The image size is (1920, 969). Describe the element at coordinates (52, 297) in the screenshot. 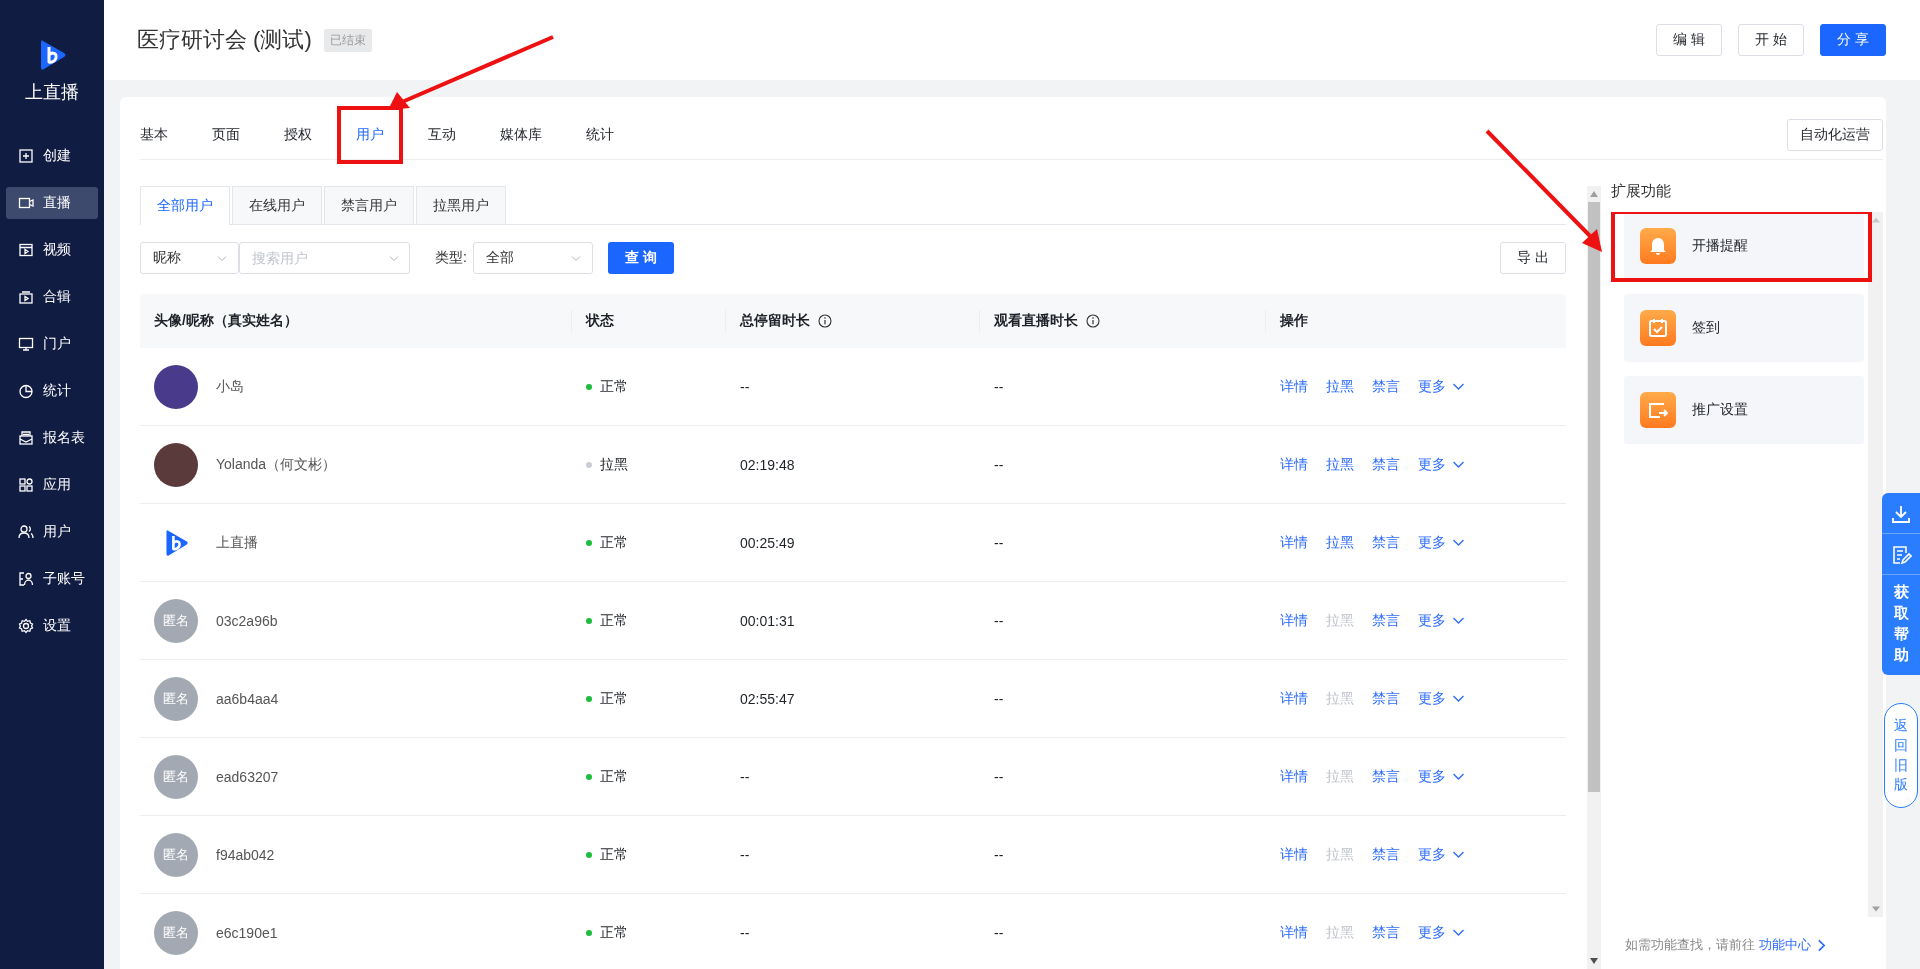

I see `sidebar-item: 合辑` at that location.